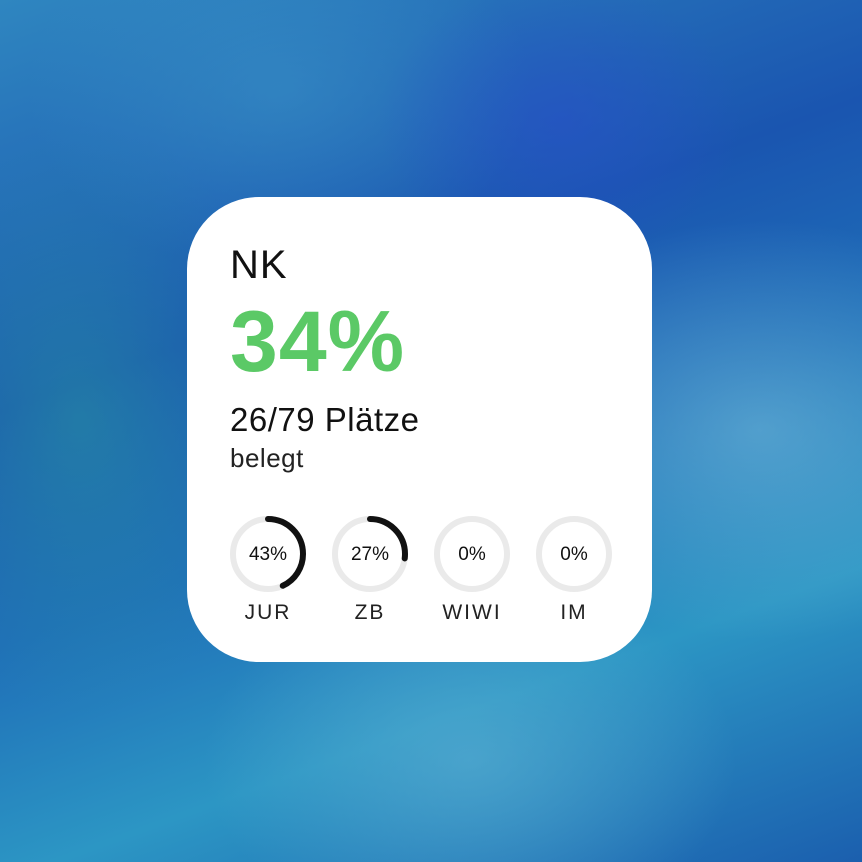  What do you see at coordinates (422, 569) in the screenshot?
I see `section-rings: 43% JUR 27% ZB 0% WIWI 0% IM` at bounding box center [422, 569].